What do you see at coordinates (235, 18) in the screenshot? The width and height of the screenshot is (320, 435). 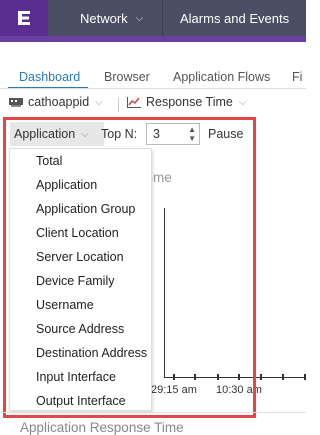 I see `alarms-events-label: Alarms and Events` at bounding box center [235, 18].